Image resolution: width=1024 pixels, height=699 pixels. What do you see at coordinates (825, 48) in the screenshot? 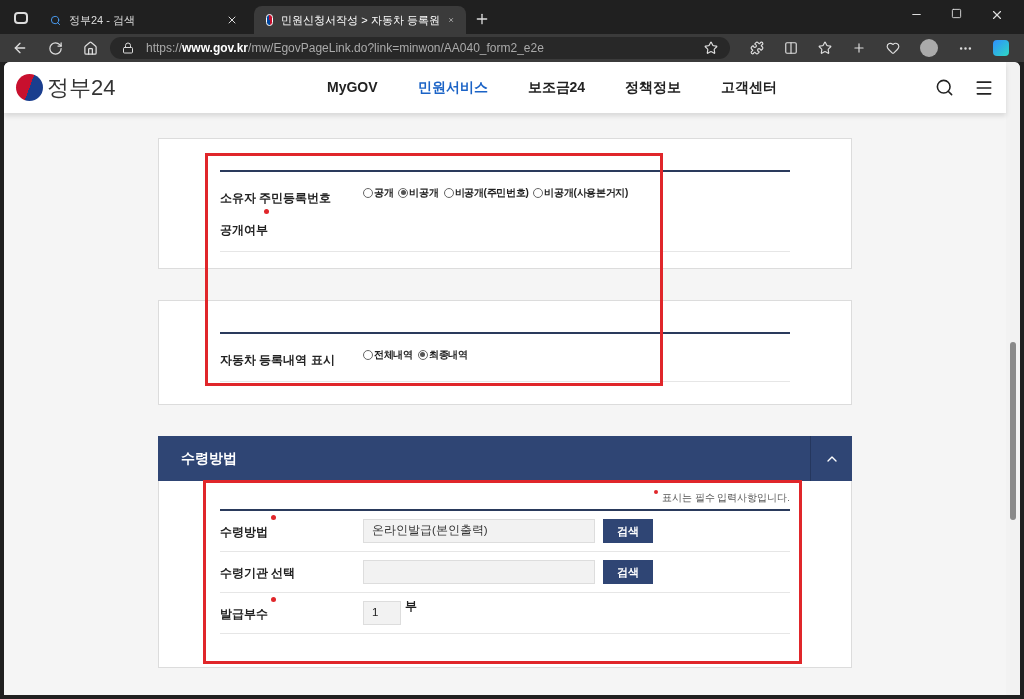
I see `favorites-icon` at bounding box center [825, 48].